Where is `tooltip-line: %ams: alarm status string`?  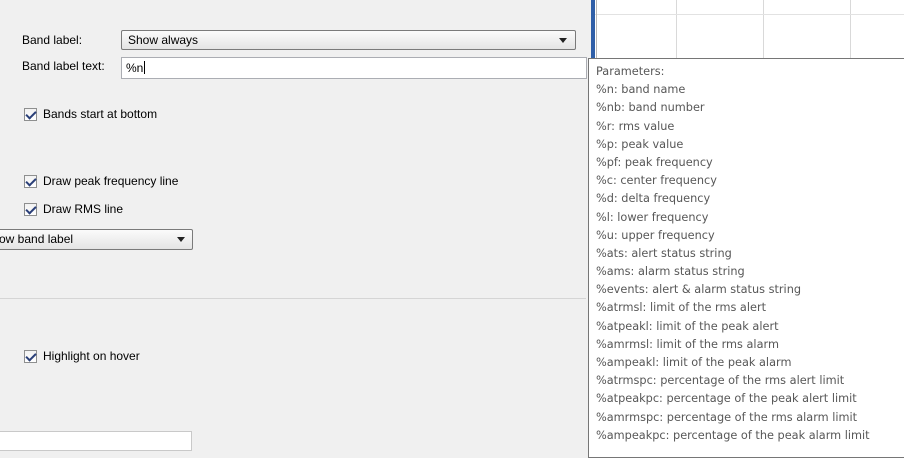 tooltip-line: %ams: alarm status string is located at coordinates (670, 272).